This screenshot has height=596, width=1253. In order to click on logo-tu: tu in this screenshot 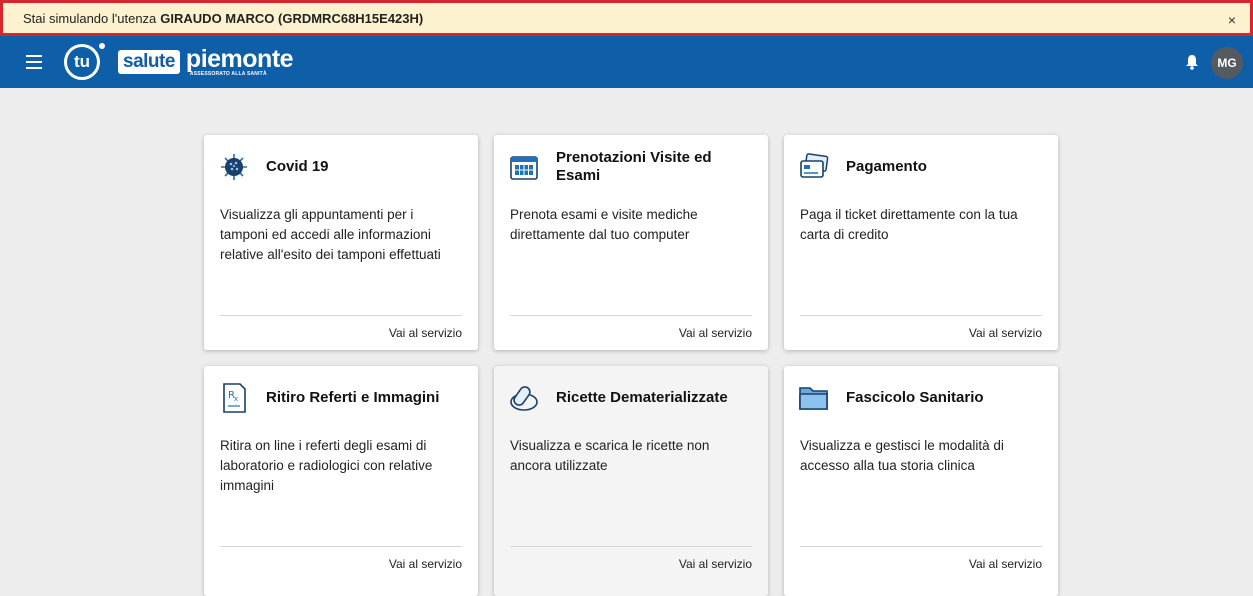, I will do `click(84, 61)`.